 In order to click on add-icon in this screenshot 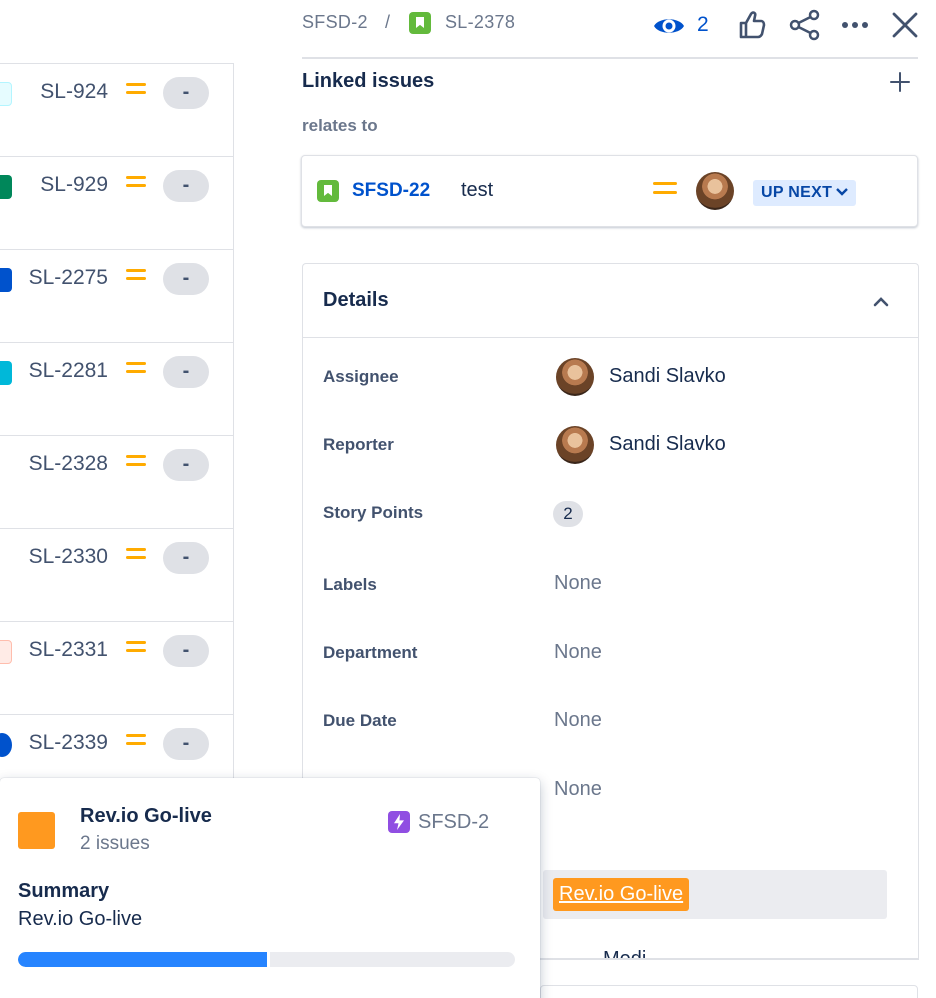, I will do `click(900, 82)`.